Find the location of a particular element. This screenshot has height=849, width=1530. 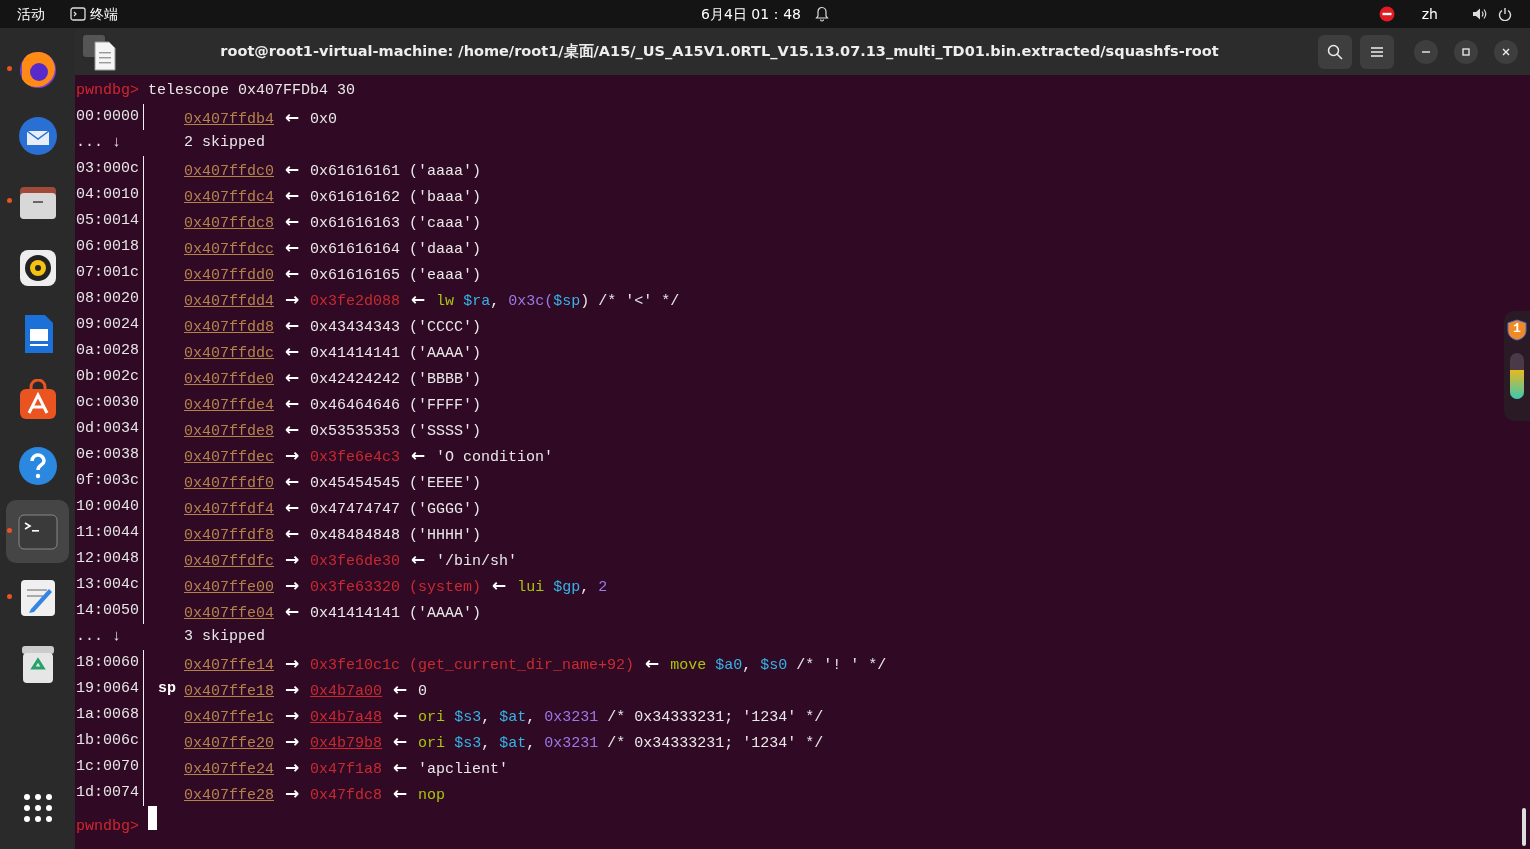

stack-address: 0x407ffe14 is located at coordinates (229, 665).